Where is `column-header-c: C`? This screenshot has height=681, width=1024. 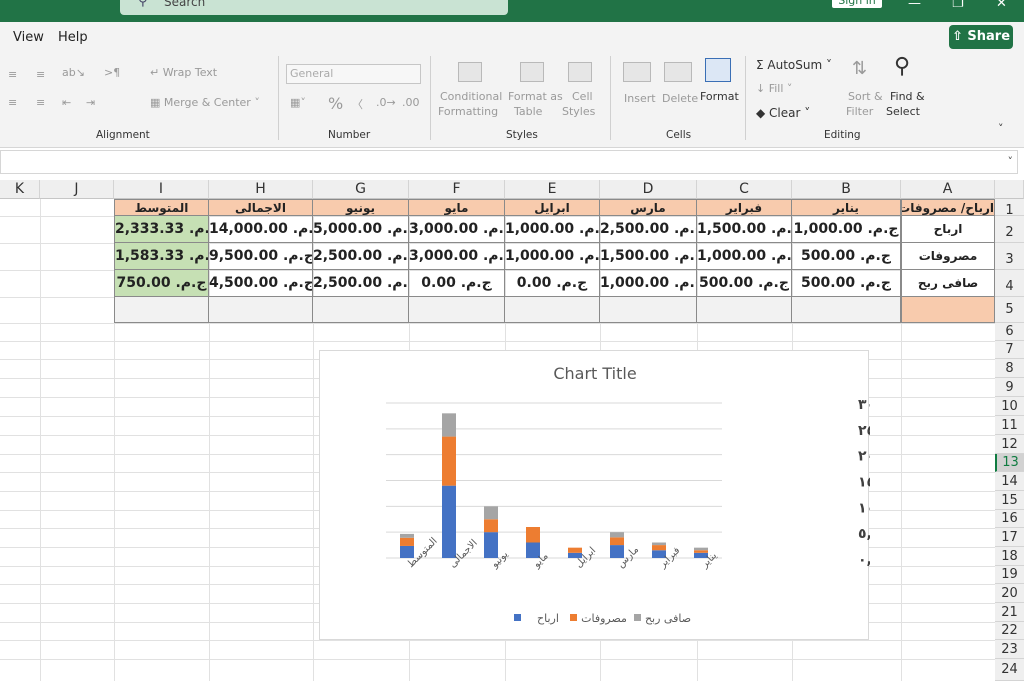
column-header-c: C is located at coordinates (744, 189).